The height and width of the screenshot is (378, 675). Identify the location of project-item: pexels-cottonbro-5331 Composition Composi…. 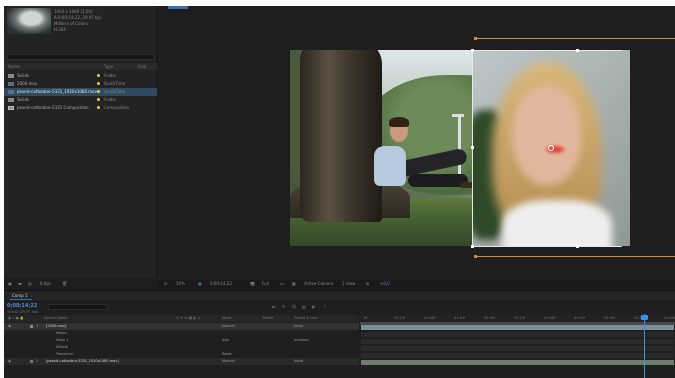
(80, 108).